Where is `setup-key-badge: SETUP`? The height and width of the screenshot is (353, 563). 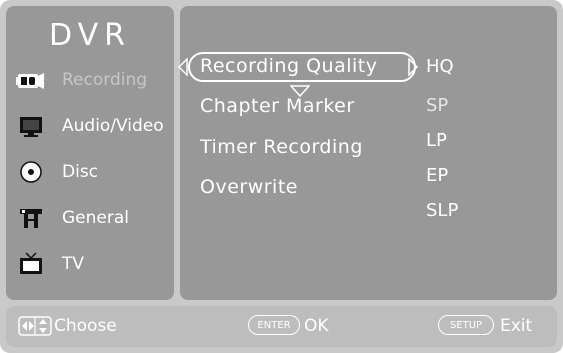 setup-key-badge: SETUP is located at coordinates (466, 325).